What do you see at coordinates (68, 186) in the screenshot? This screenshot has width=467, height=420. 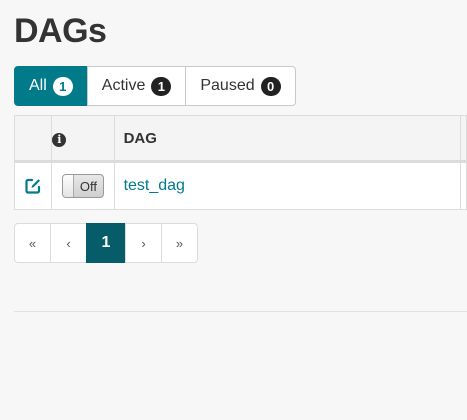 I see `toggle-knob` at bounding box center [68, 186].